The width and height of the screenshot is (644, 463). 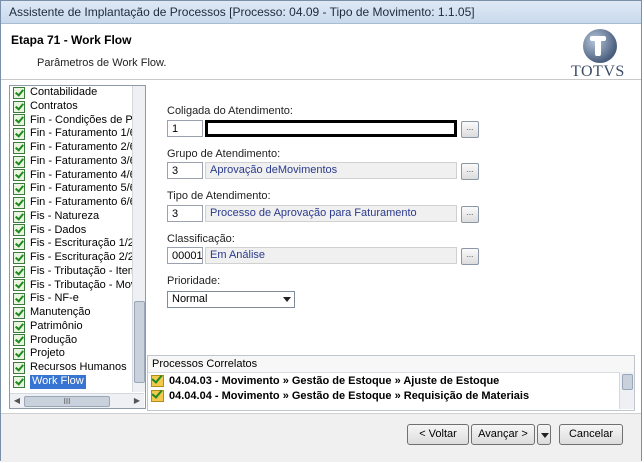 I want to click on sidebar-item: Fis - Tributação - Item, so click(x=71, y=272).